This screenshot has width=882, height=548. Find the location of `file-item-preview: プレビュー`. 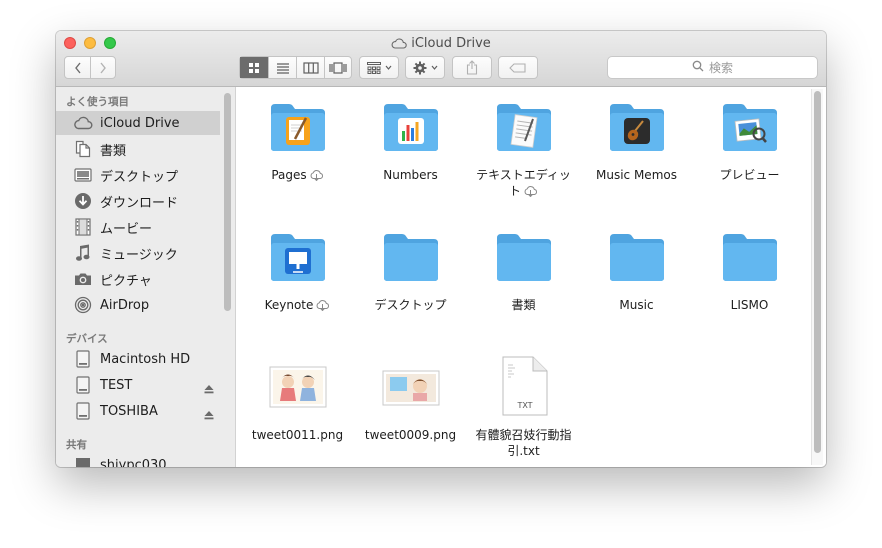

file-item-preview: プレビュー is located at coordinates (749, 142).